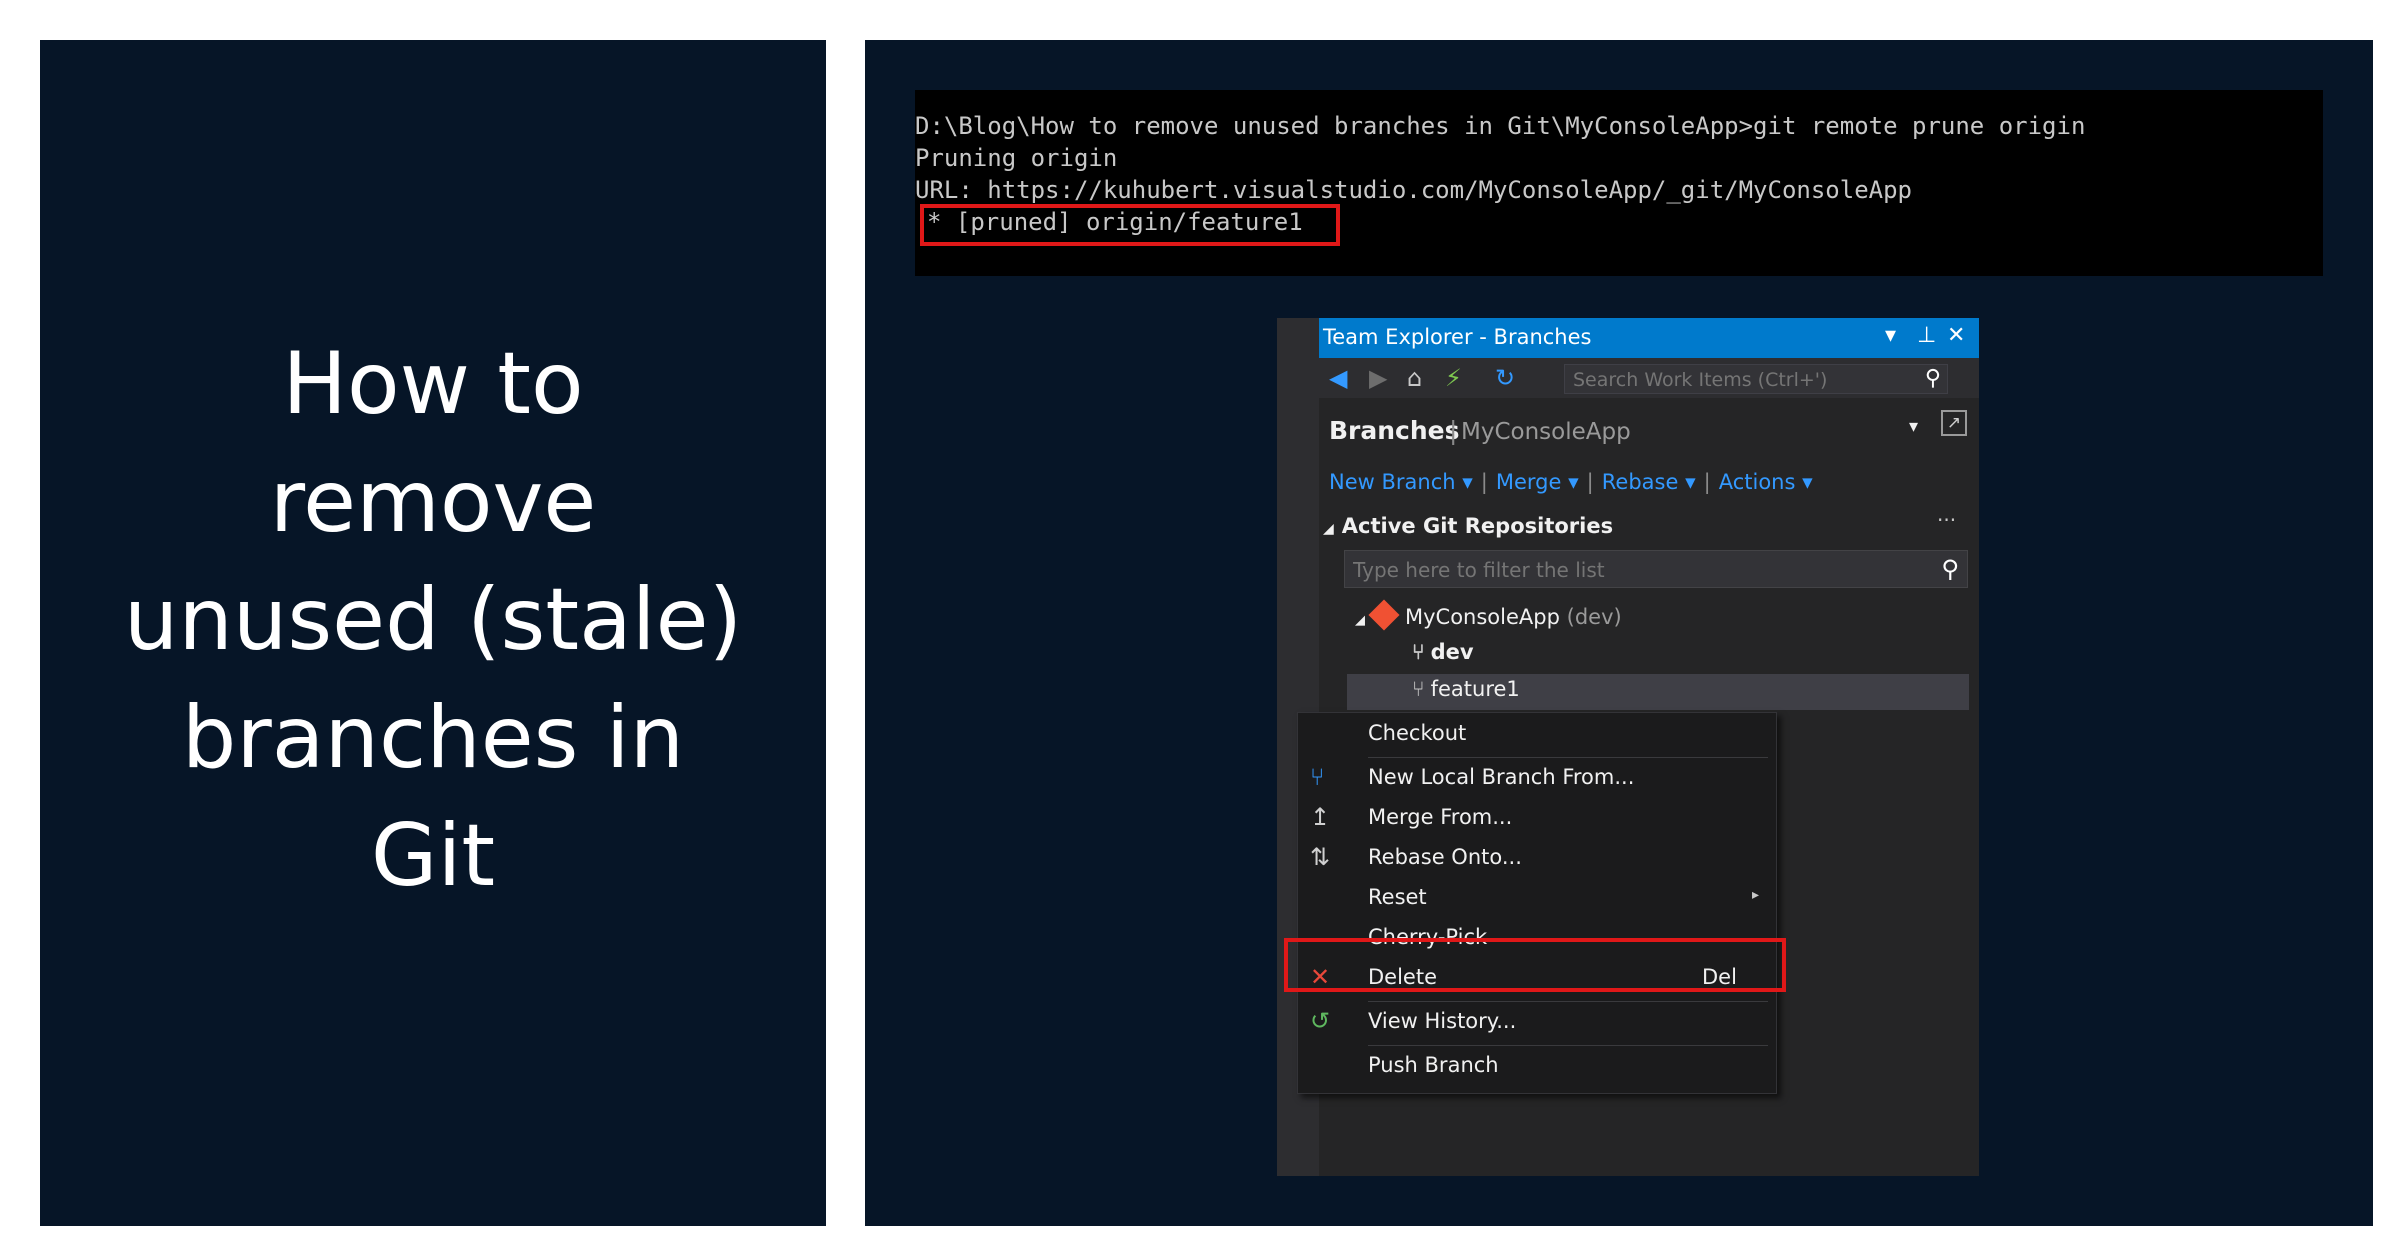 The width and height of the screenshot is (2400, 1260). What do you see at coordinates (1537, 735) in the screenshot?
I see `menu-item-checkout: Checkout` at bounding box center [1537, 735].